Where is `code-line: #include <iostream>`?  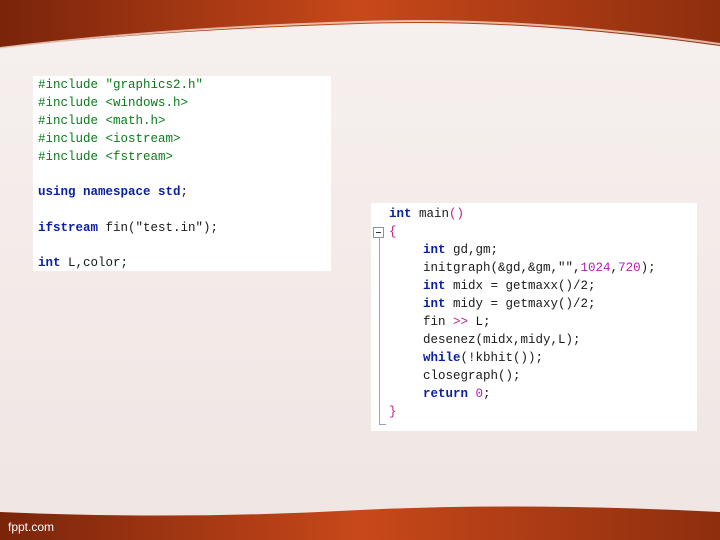
code-line: #include <iostream> is located at coordinates (109, 139).